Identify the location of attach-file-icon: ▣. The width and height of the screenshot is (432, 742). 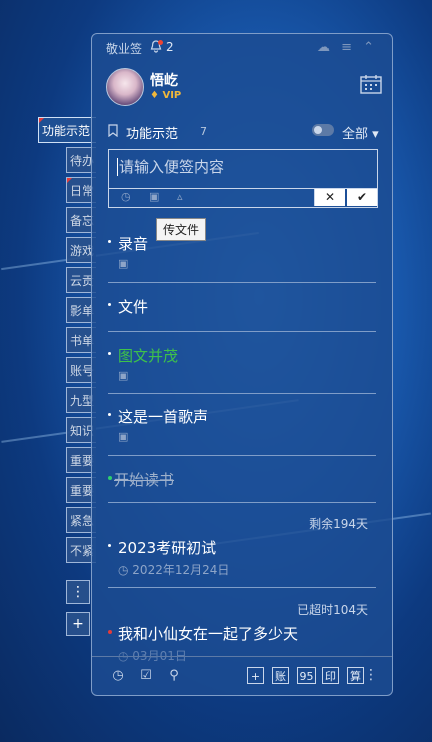
(154, 196).